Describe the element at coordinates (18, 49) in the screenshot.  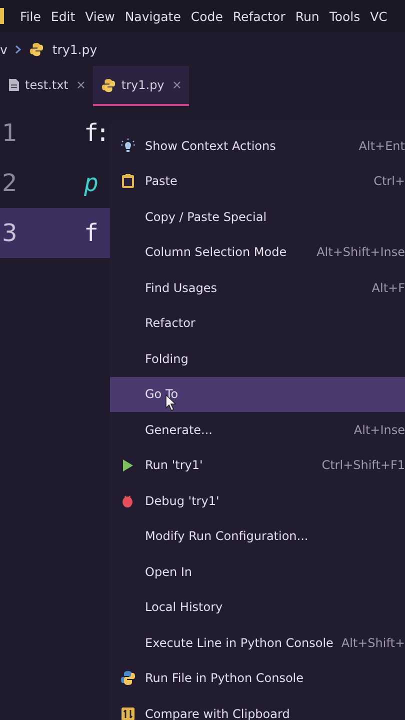
I see `chevron-right-icon` at that location.